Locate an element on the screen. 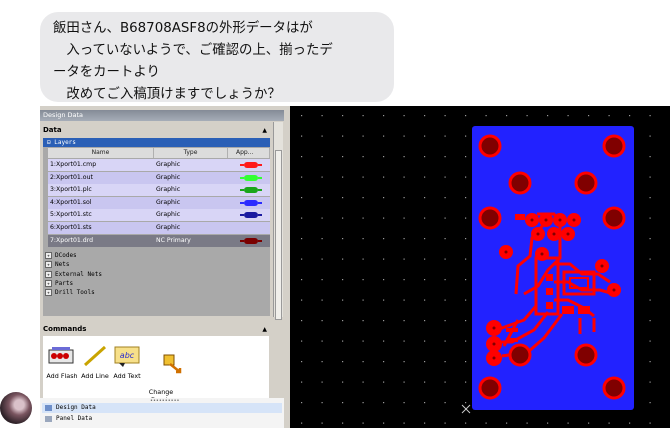 Image resolution: width=670 pixels, height=428 pixels. layer-name: 6:Xport01.sts is located at coordinates (71, 227).